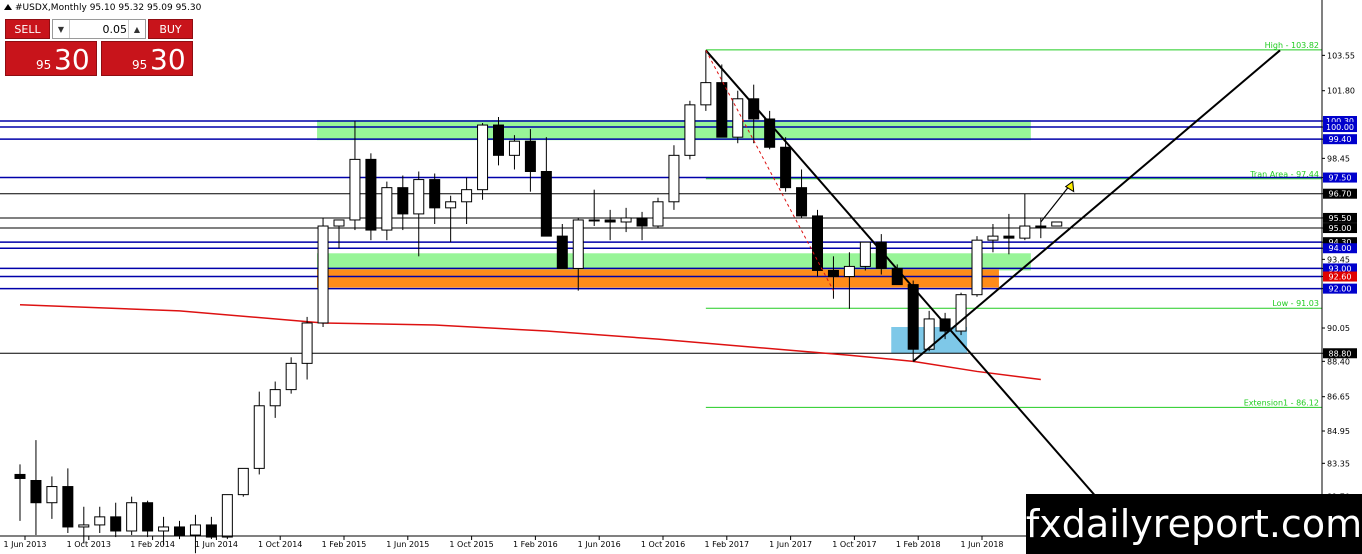 This screenshot has width=1362, height=554. Describe the element at coordinates (981, 544) in the screenshot. I see `time-tick-label: 1 Jun 2018` at that location.